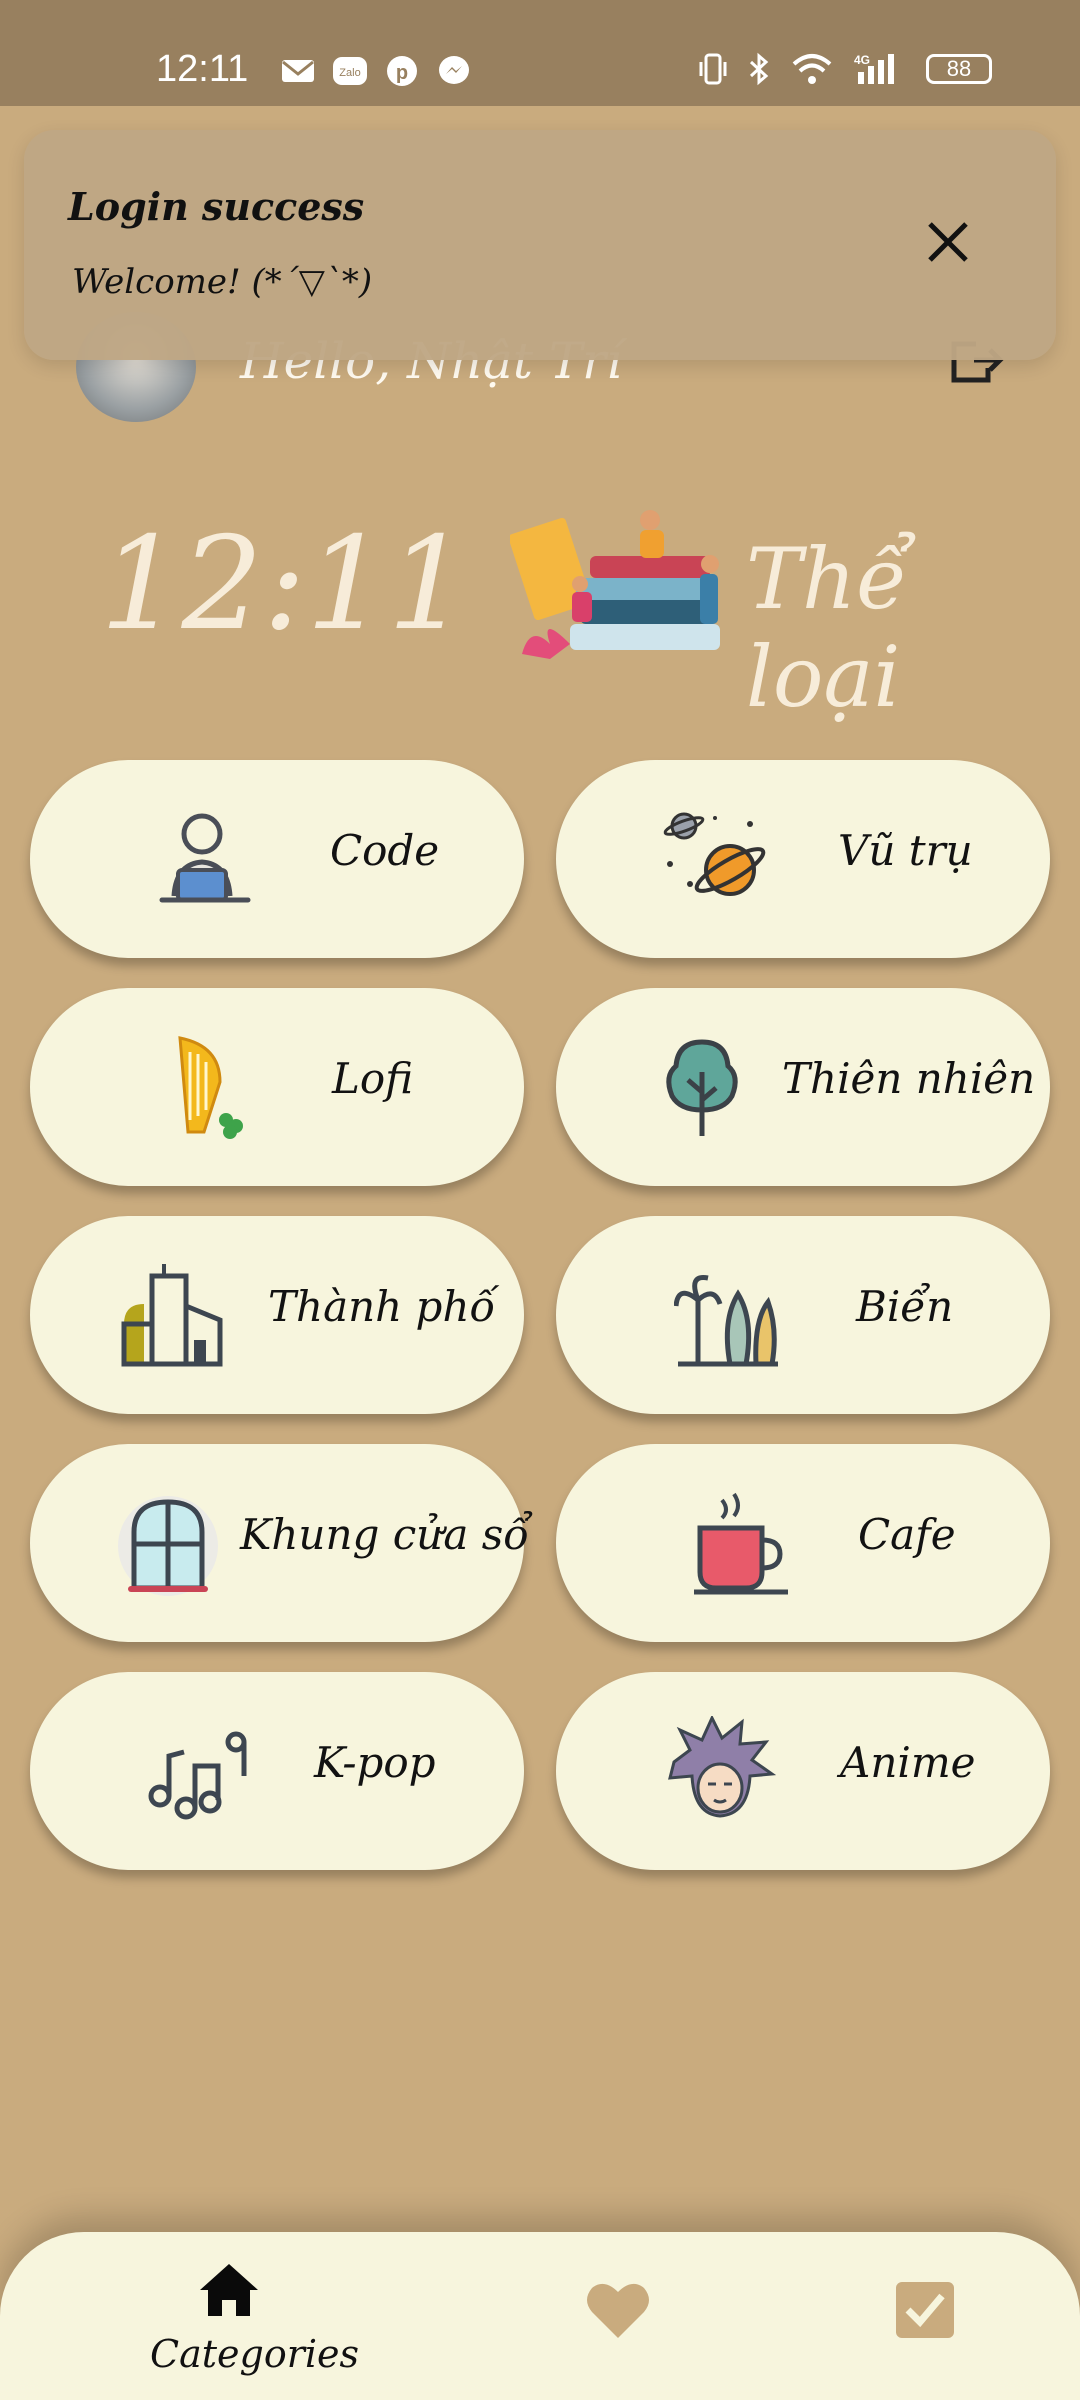  What do you see at coordinates (714, 854) in the screenshot?
I see `planet-icon` at bounding box center [714, 854].